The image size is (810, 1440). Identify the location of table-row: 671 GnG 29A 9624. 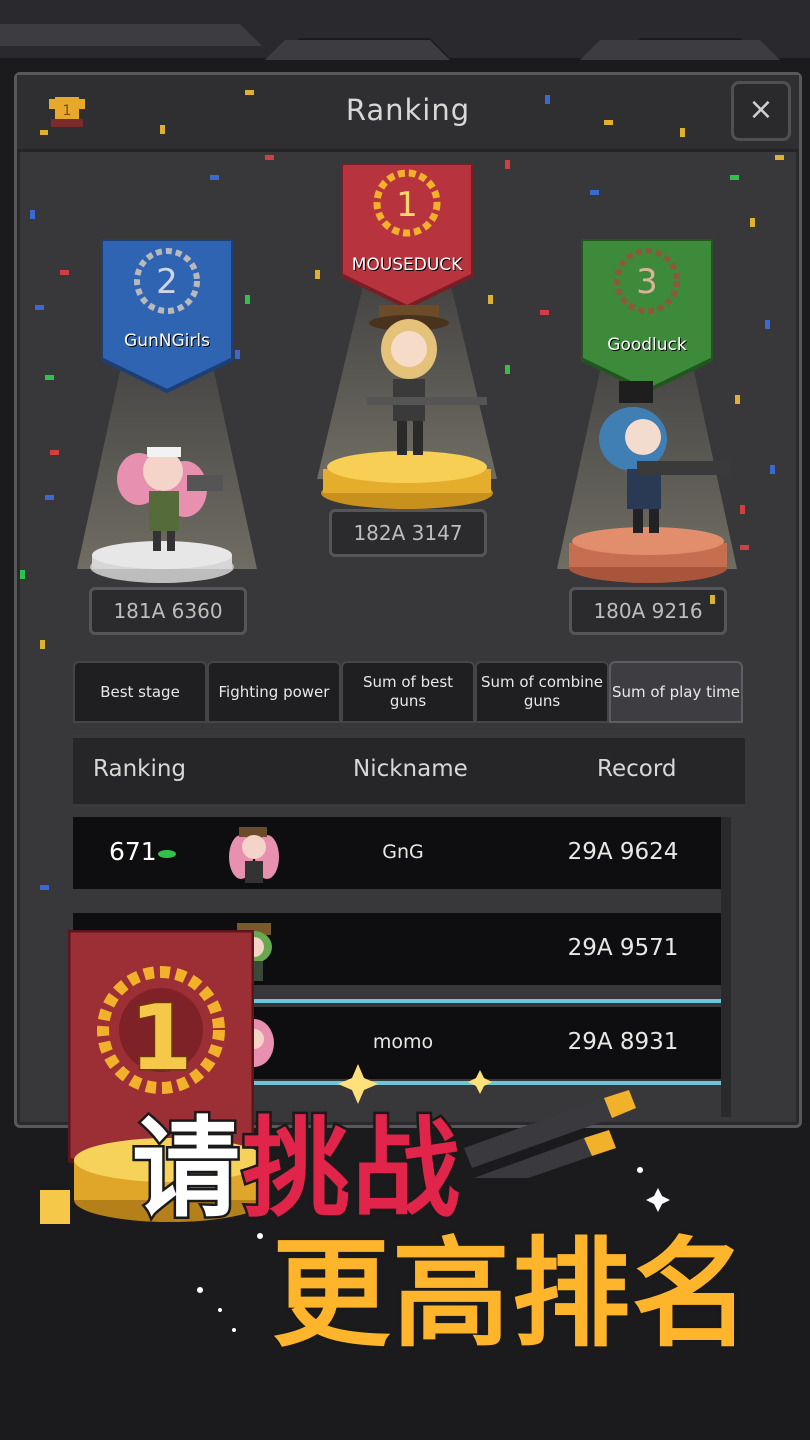
(400, 853).